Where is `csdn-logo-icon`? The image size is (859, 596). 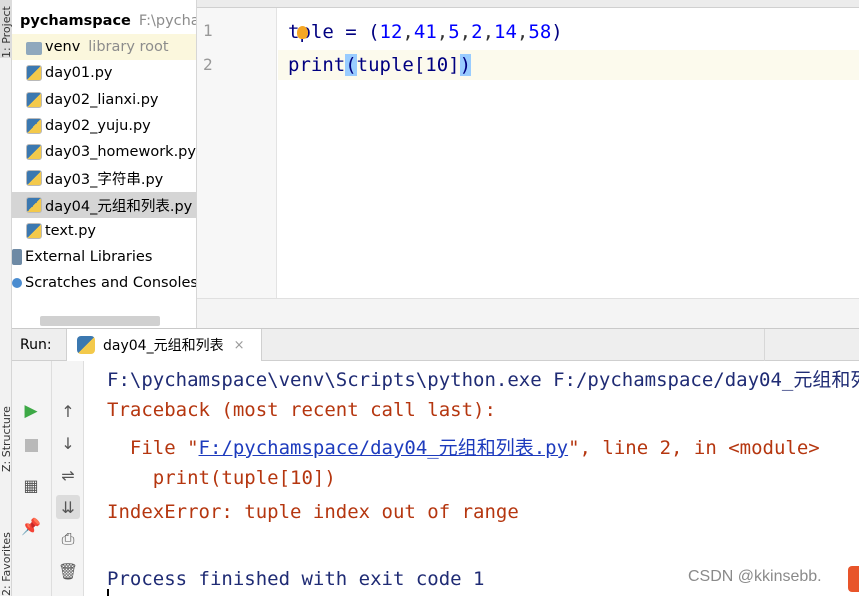 csdn-logo-icon is located at coordinates (853, 579).